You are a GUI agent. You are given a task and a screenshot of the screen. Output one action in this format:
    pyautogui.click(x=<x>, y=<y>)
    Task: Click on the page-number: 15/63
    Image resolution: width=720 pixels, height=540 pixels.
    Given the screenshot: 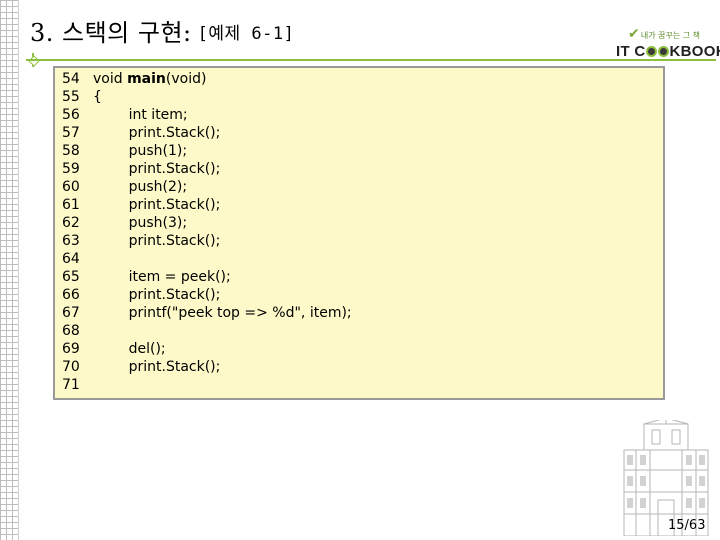 What is the action you would take?
    pyautogui.click(x=687, y=525)
    